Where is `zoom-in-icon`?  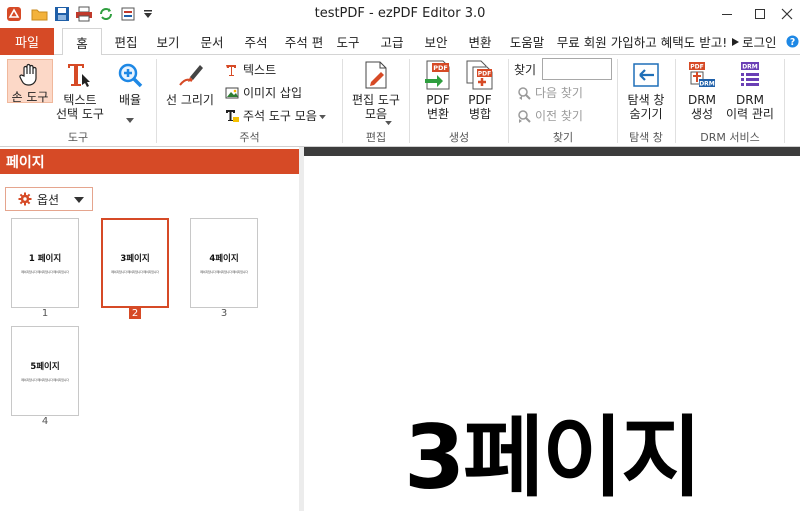
zoom-in-icon is located at coordinates (130, 75).